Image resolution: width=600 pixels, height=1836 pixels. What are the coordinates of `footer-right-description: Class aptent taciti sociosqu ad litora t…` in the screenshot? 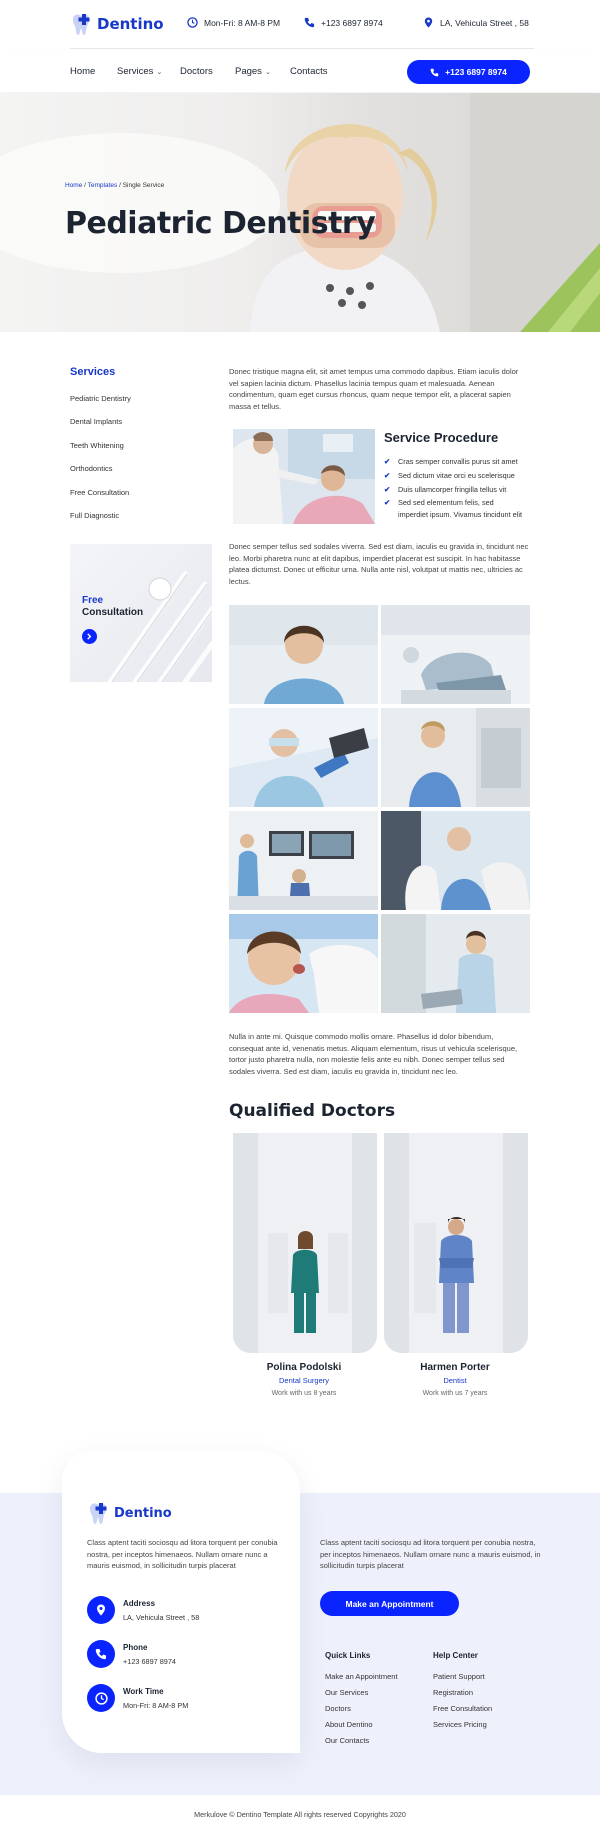 It's located at (430, 1554).